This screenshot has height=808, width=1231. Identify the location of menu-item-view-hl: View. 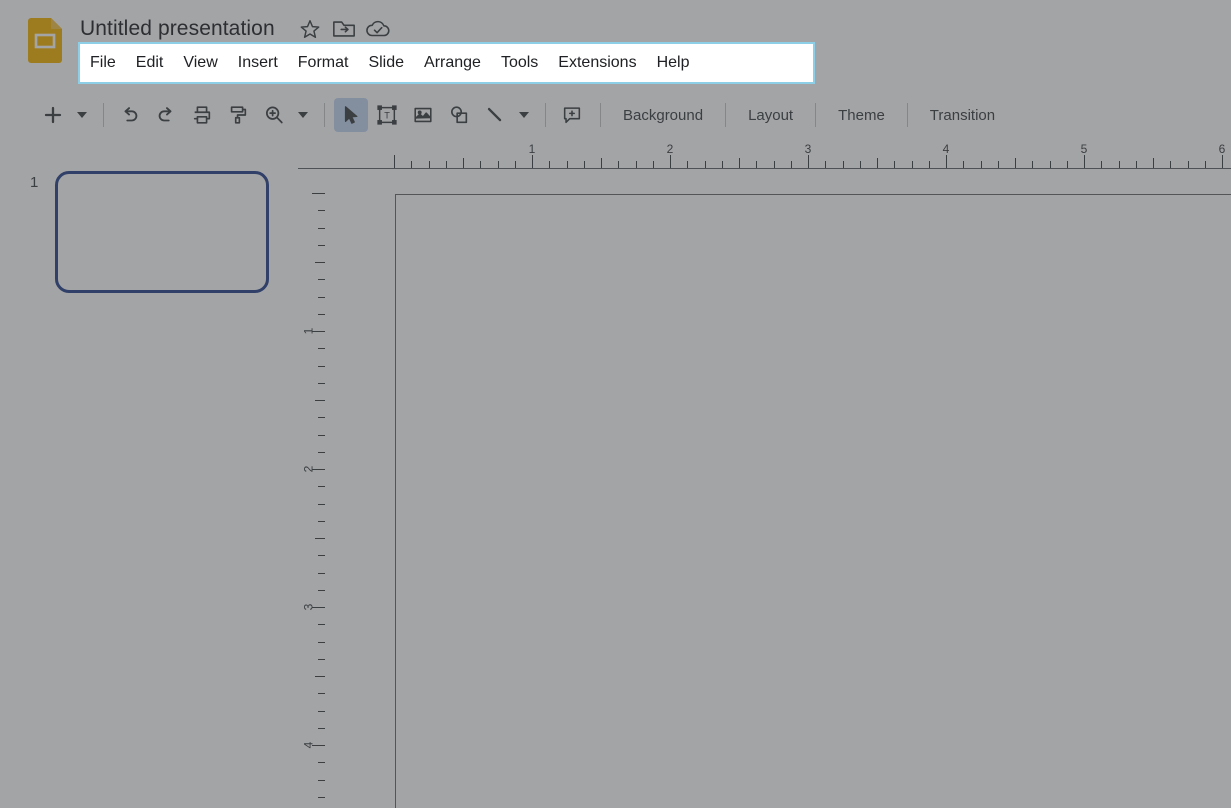
(200, 63).